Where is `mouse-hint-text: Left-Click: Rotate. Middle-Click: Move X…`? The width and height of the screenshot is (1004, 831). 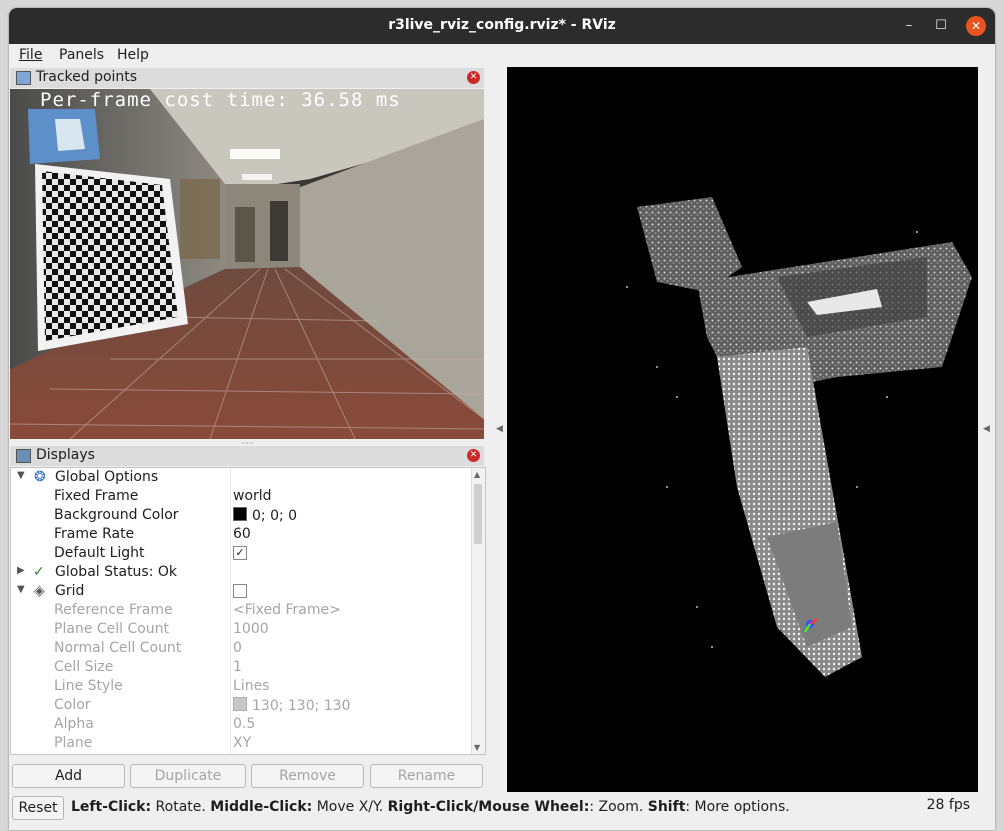 mouse-hint-text: Left-Click: Rotate. Middle-Click: Move X… is located at coordinates (430, 807).